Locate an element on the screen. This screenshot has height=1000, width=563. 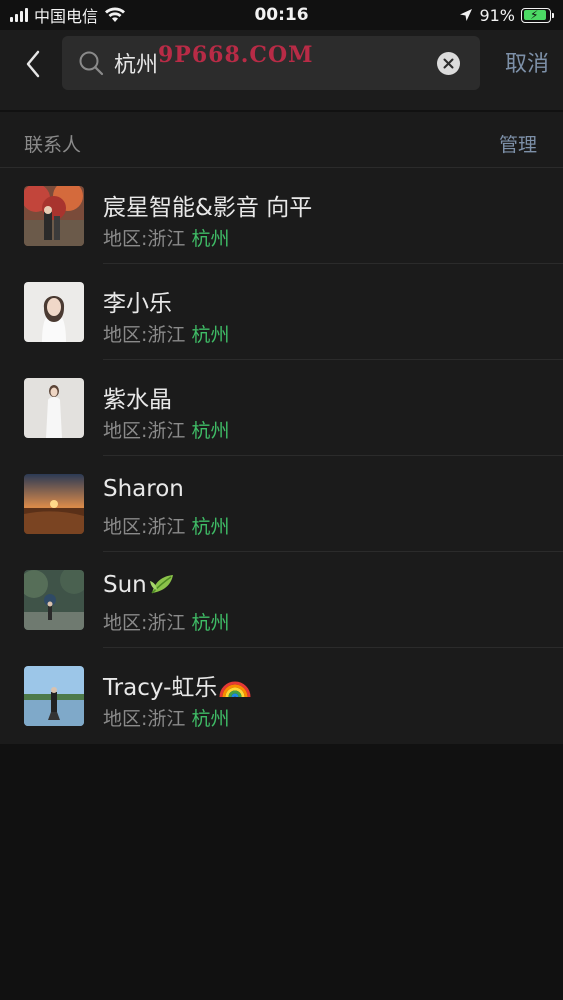
chevron-left-icon is located at coordinates (33, 64).